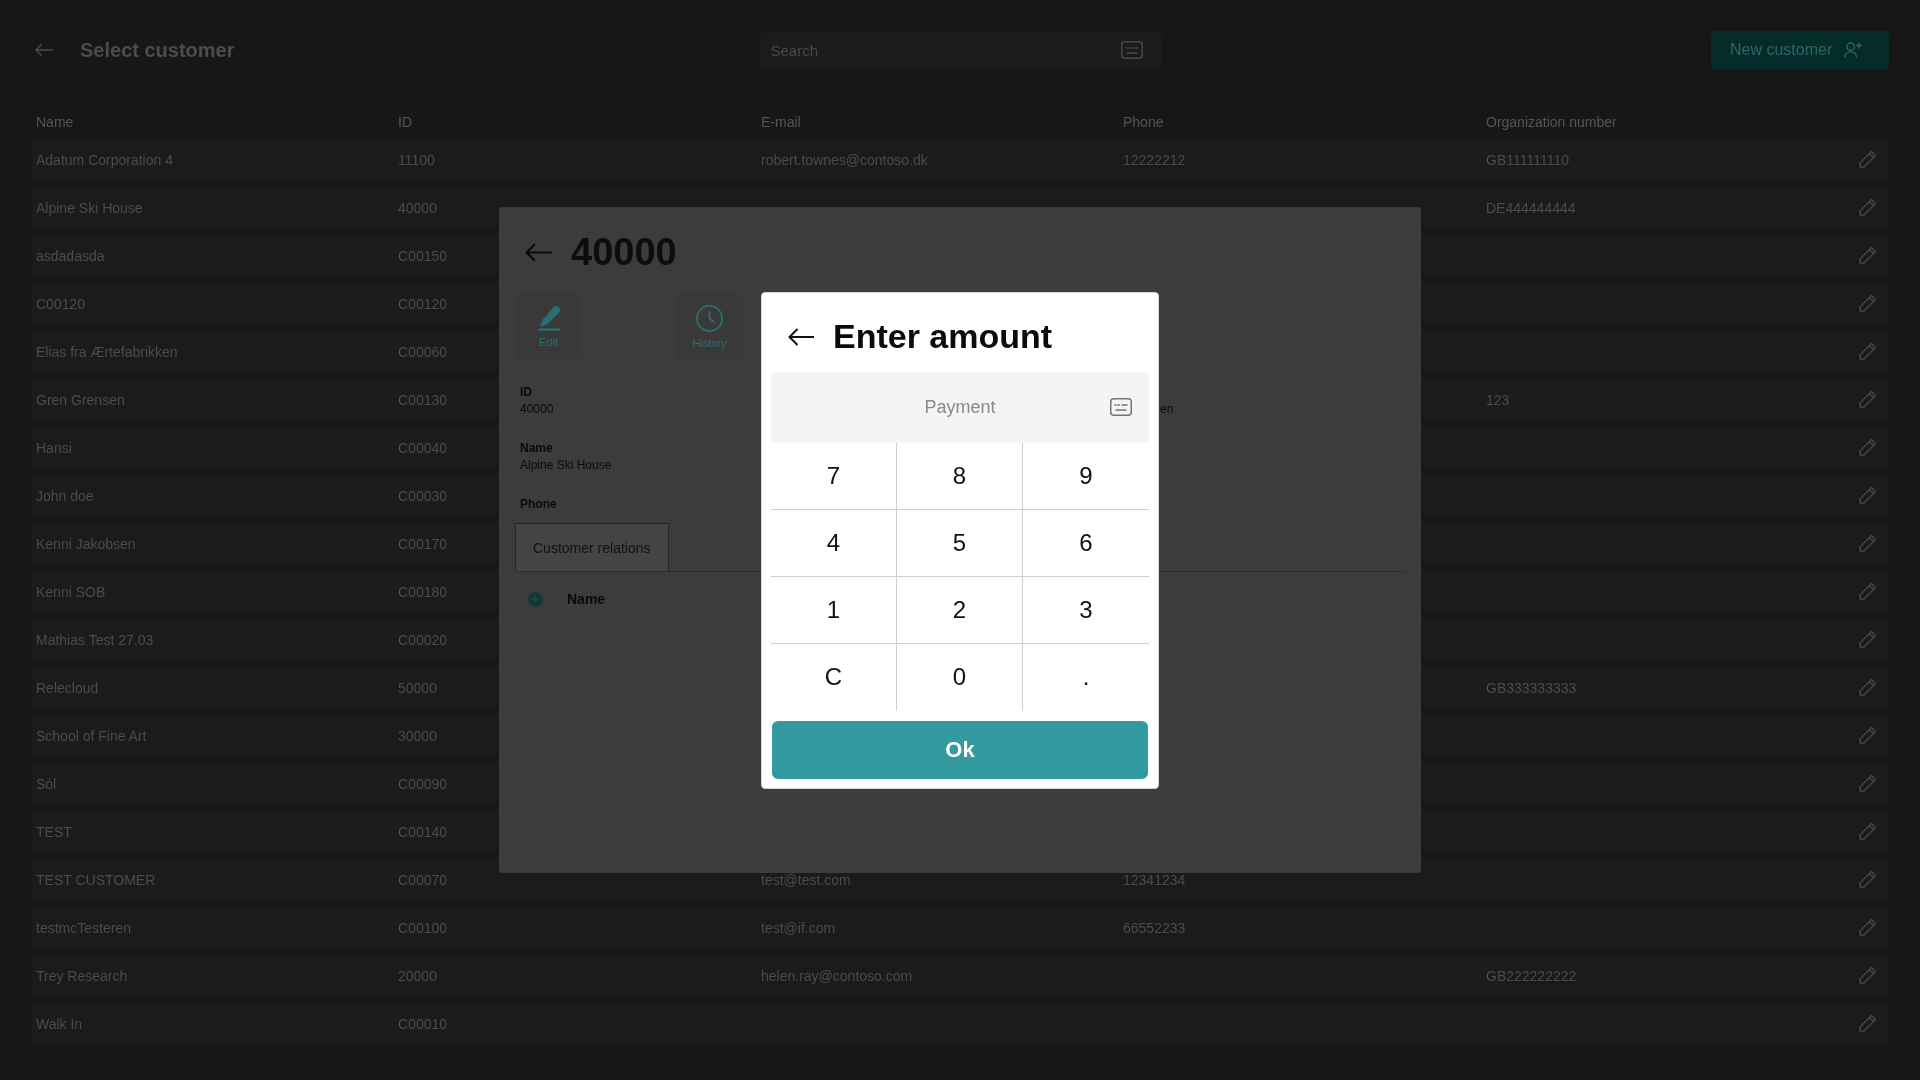 This screenshot has height=1080, width=1920. Describe the element at coordinates (834, 610) in the screenshot. I see `keypad-key: 1` at that location.